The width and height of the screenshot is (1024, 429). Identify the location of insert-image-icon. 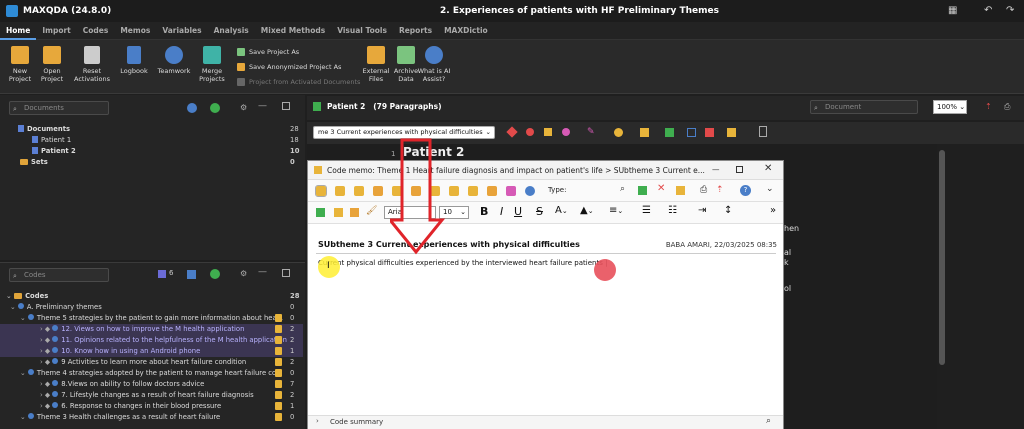
(338, 212).